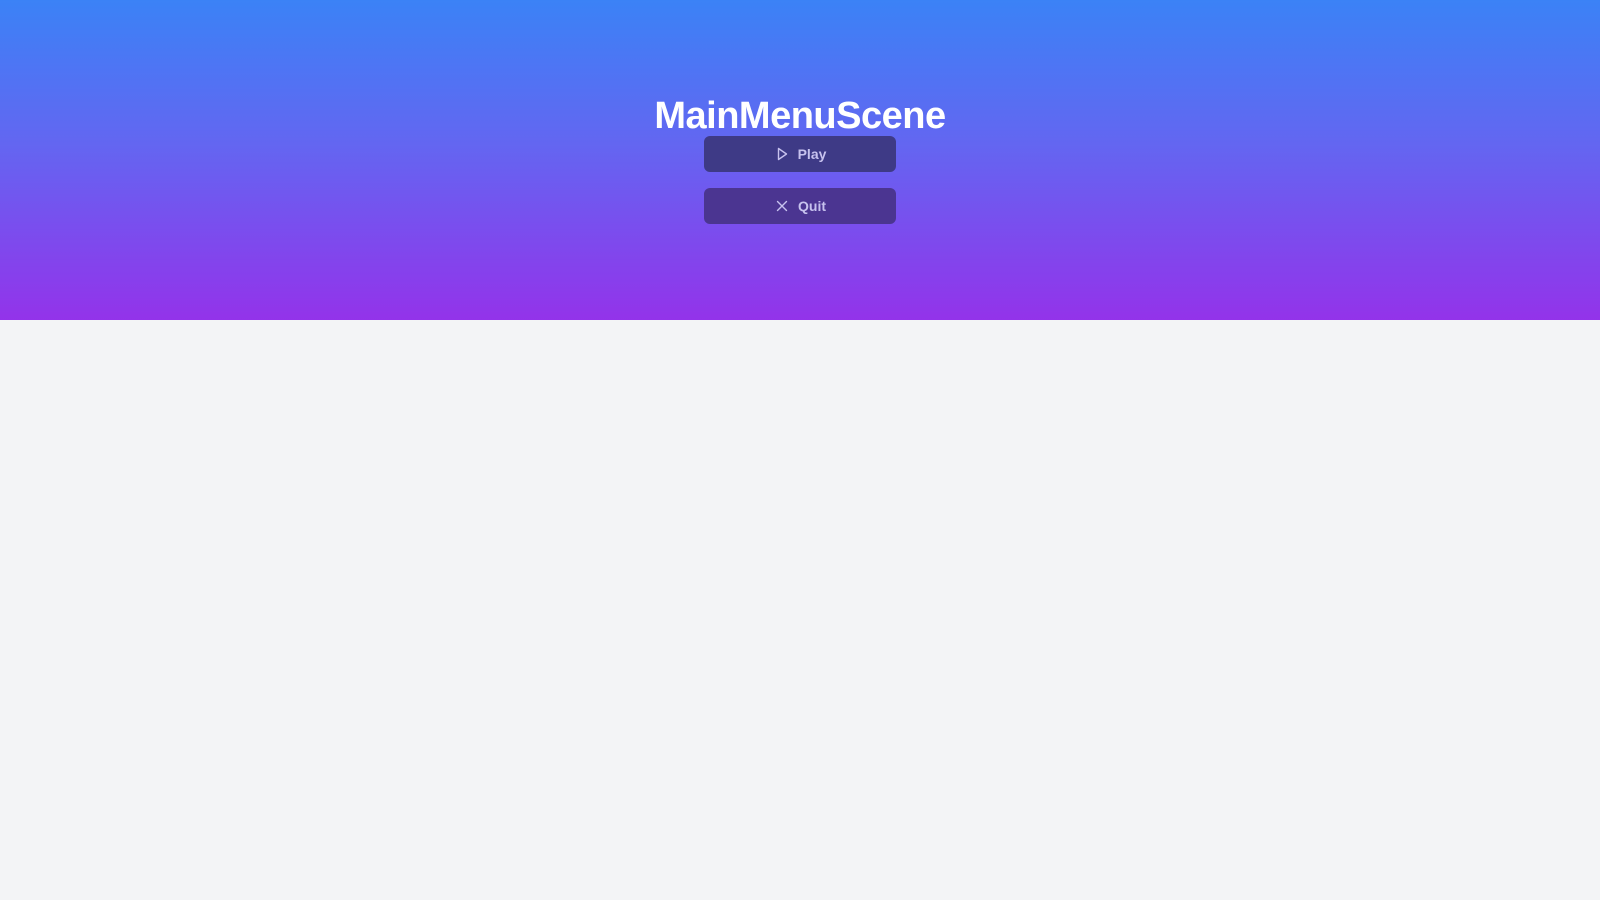  I want to click on quit-button-label: Quit, so click(812, 206).